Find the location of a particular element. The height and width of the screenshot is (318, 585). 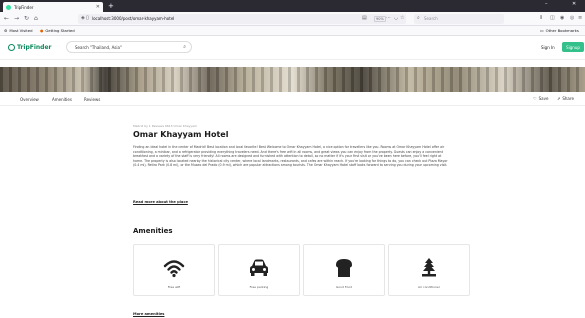

share-label: Share is located at coordinates (568, 98).